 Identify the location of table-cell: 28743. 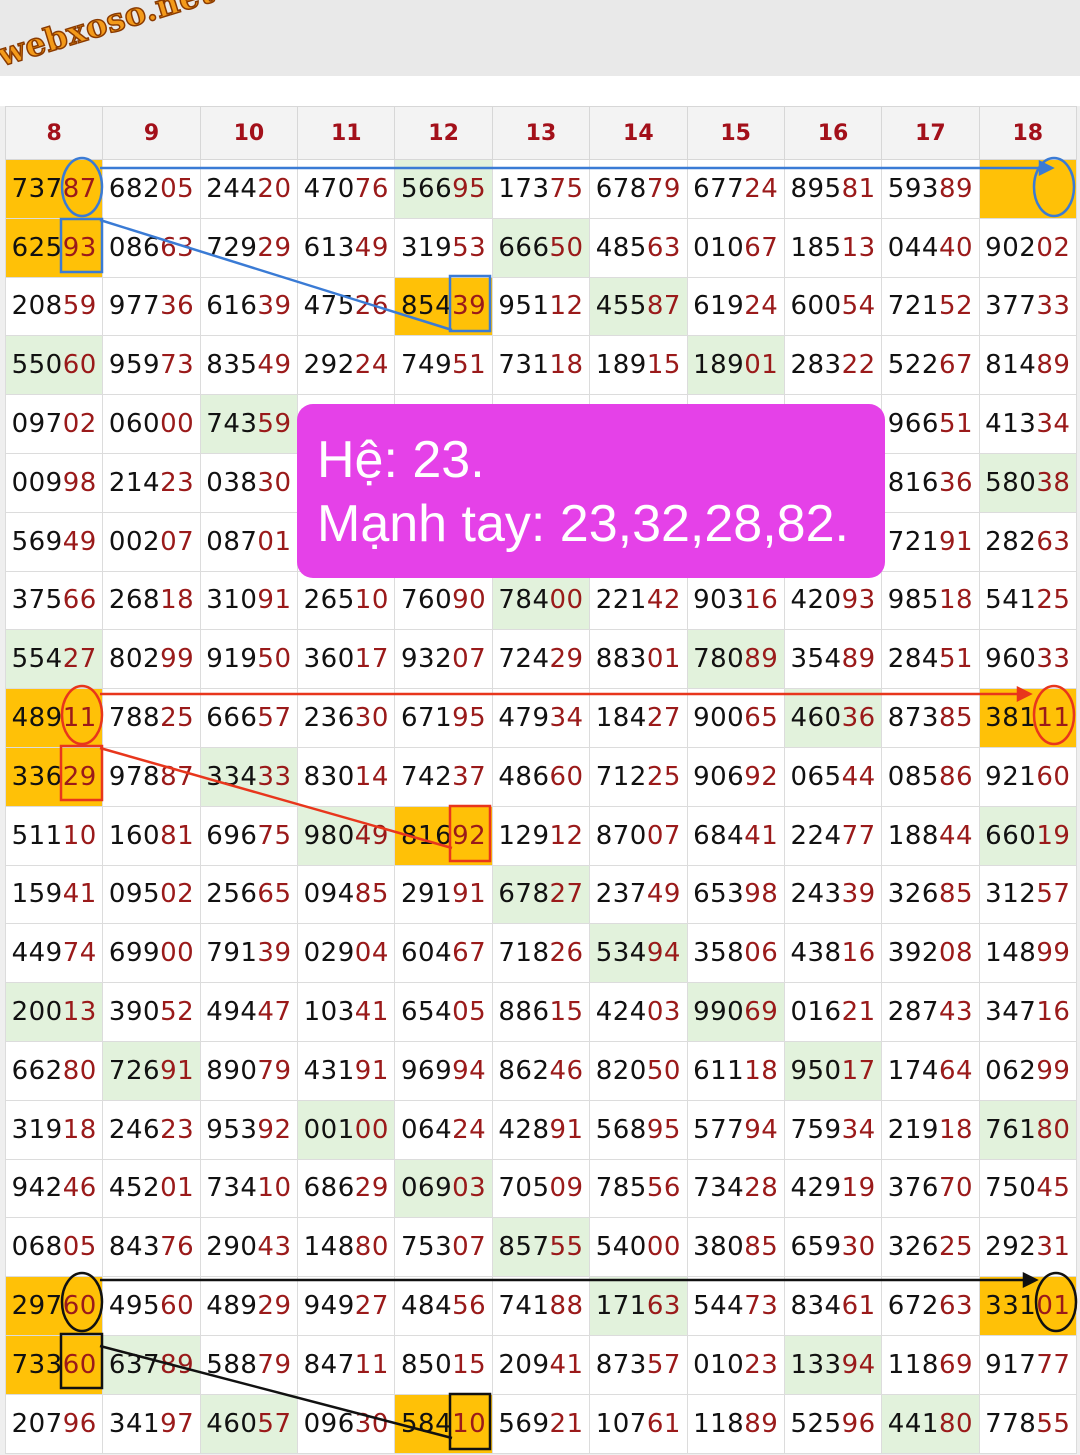
(930, 1012).